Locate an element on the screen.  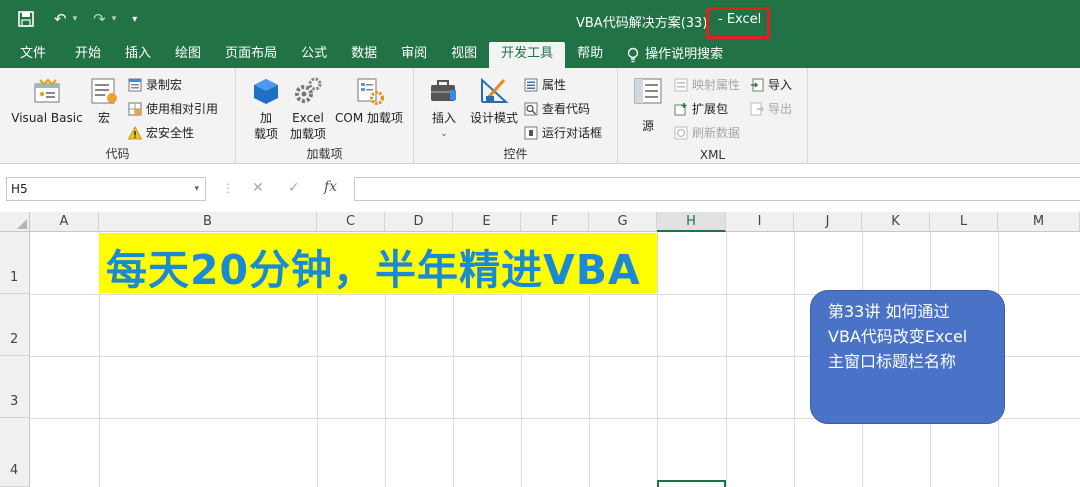
tab-home: 开始 is located at coordinates (88, 55).